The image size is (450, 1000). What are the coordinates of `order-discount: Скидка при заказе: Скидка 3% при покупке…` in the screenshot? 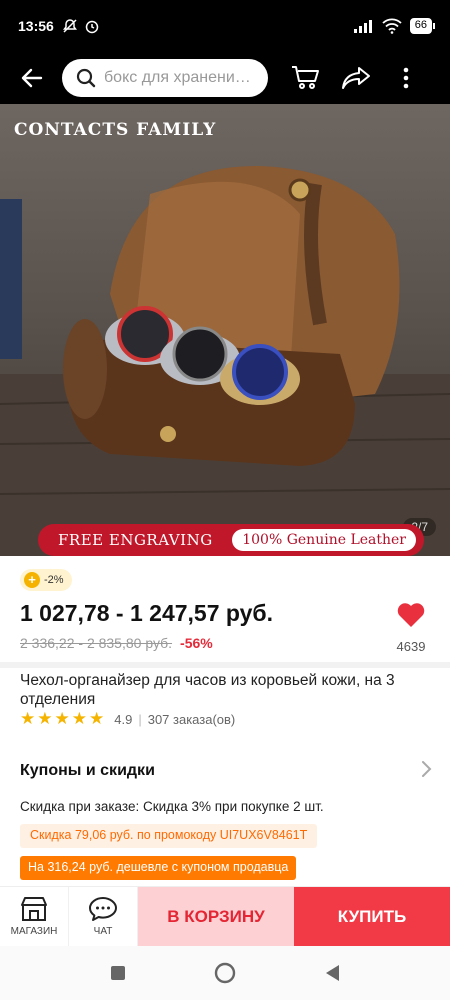 It's located at (172, 806).